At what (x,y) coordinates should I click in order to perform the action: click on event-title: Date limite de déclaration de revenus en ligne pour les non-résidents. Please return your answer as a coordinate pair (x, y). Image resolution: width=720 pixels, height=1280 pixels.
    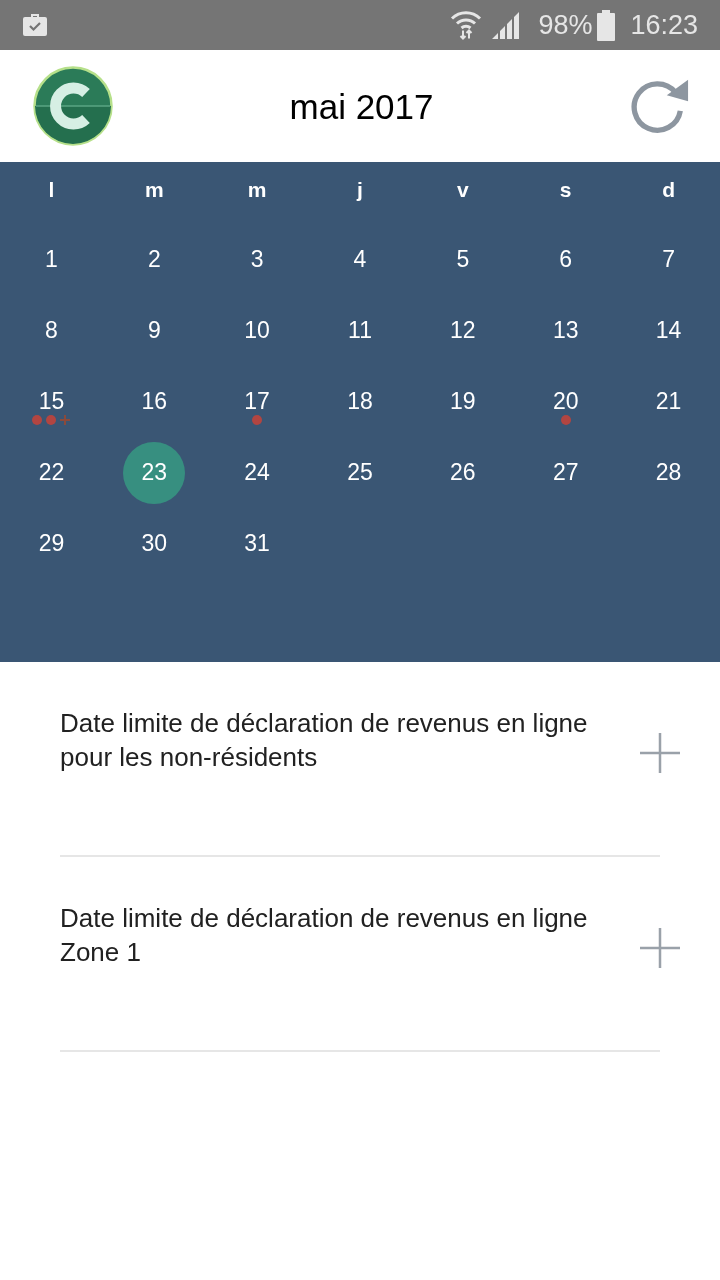
    Looking at the image, I should click on (345, 718).